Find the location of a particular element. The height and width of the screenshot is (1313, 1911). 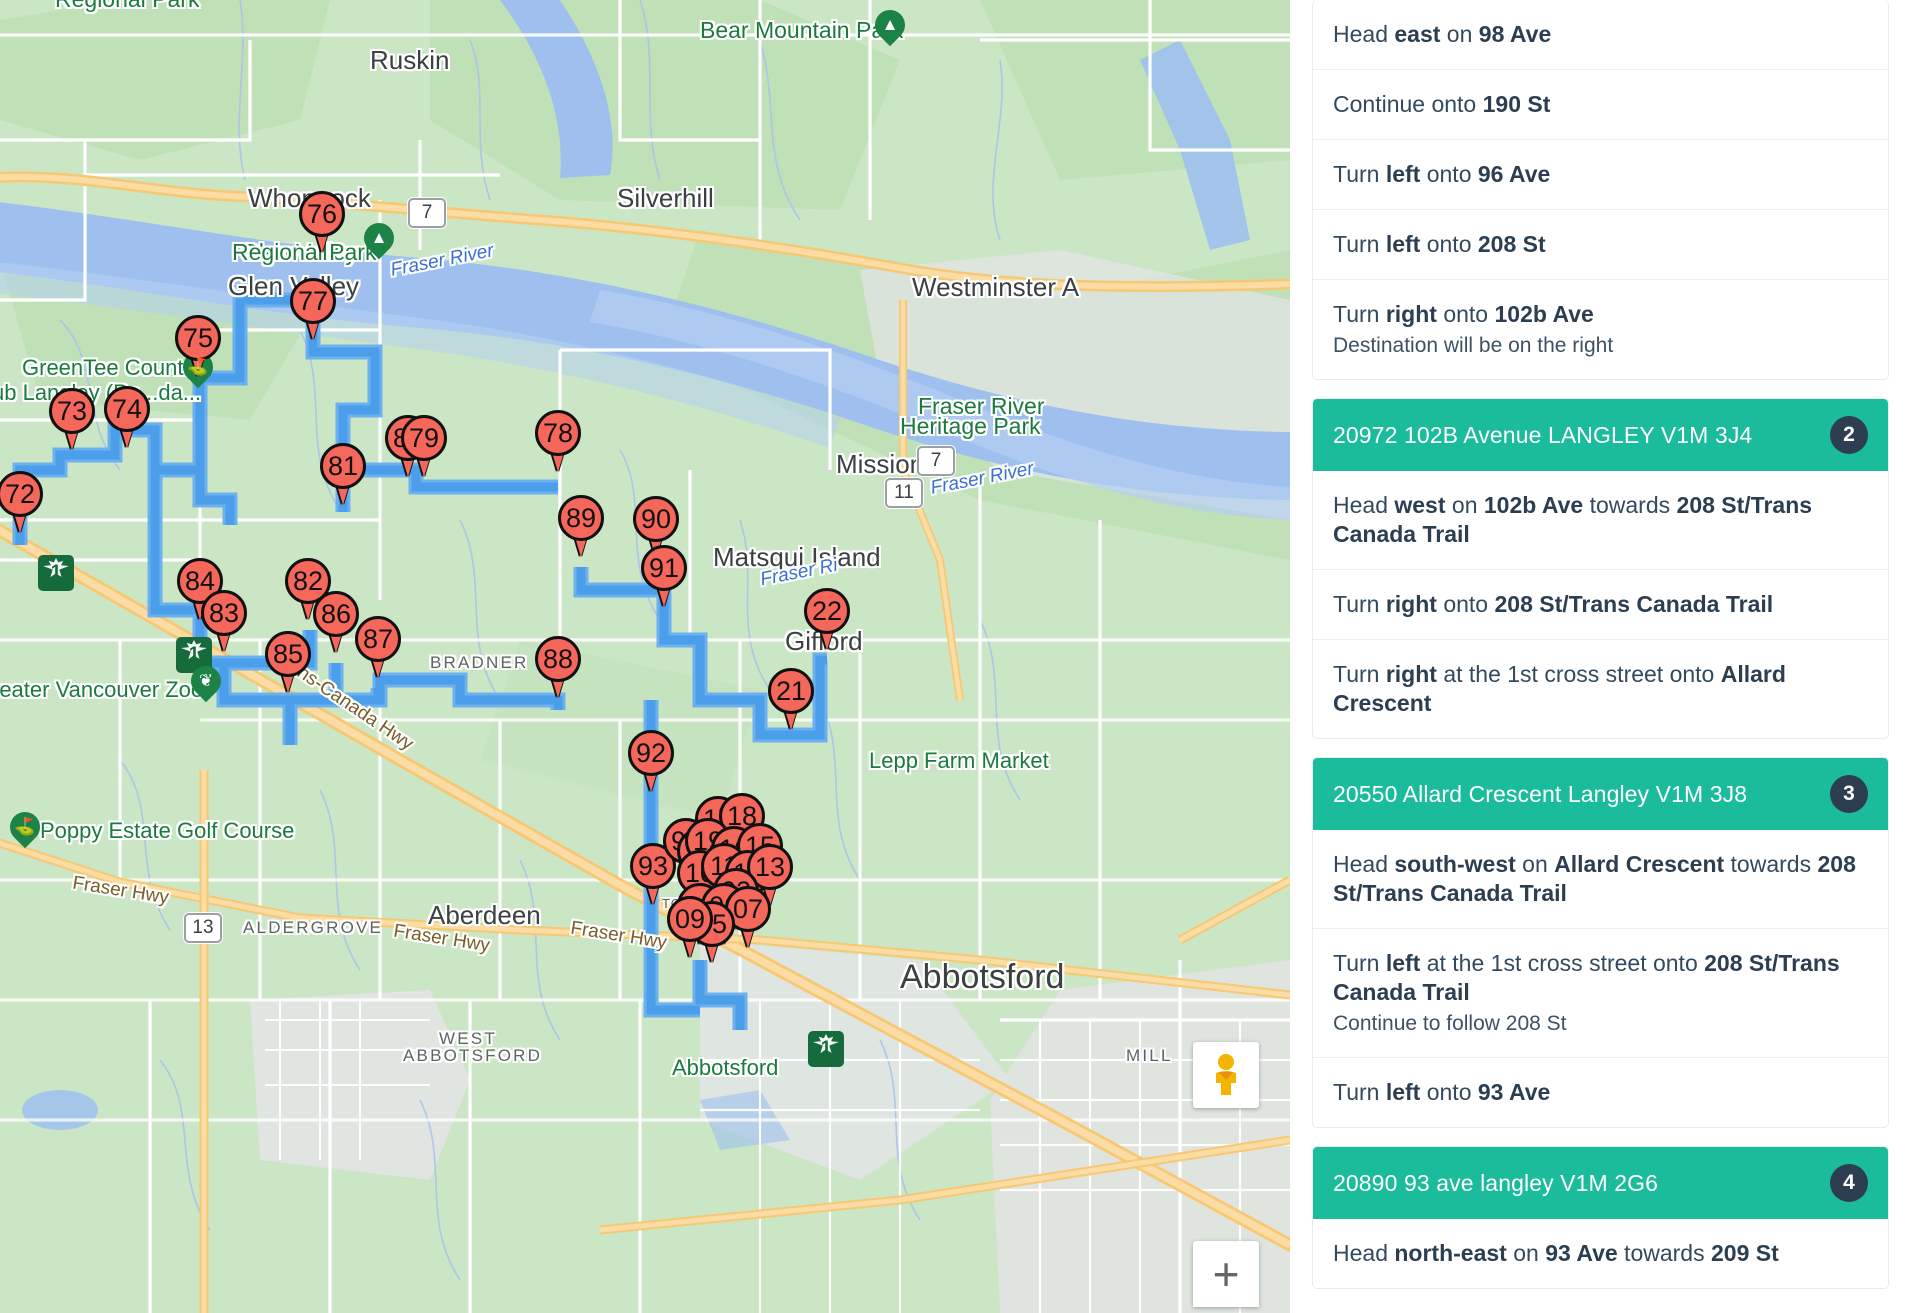

paw-icon: ❦ is located at coordinates (206, 683).